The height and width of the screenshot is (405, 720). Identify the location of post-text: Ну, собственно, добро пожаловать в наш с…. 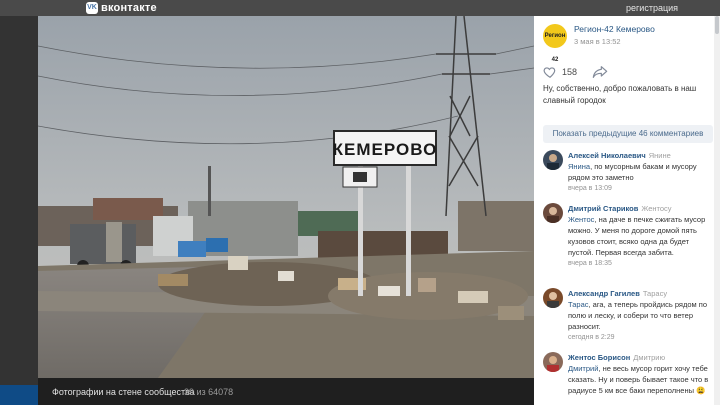
(620, 94).